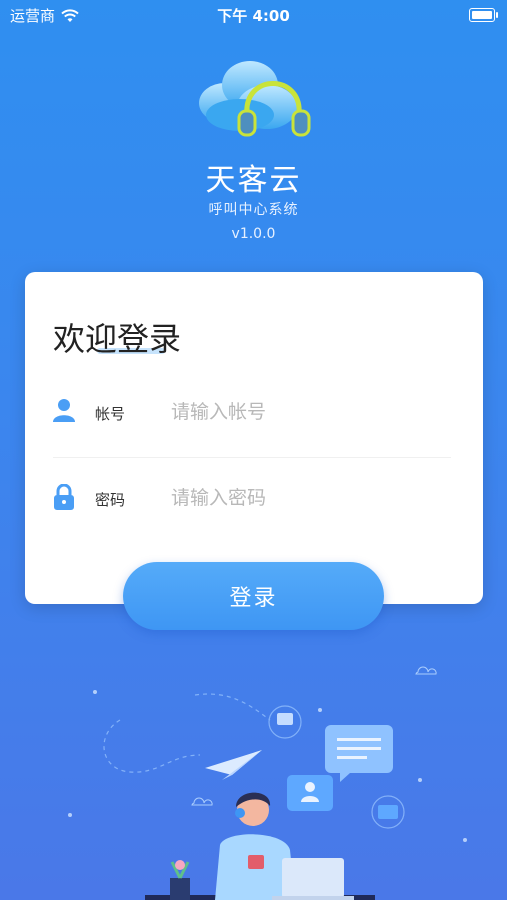 This screenshot has height=900, width=507. What do you see at coordinates (64, 497) in the screenshot?
I see `lock-icon` at bounding box center [64, 497].